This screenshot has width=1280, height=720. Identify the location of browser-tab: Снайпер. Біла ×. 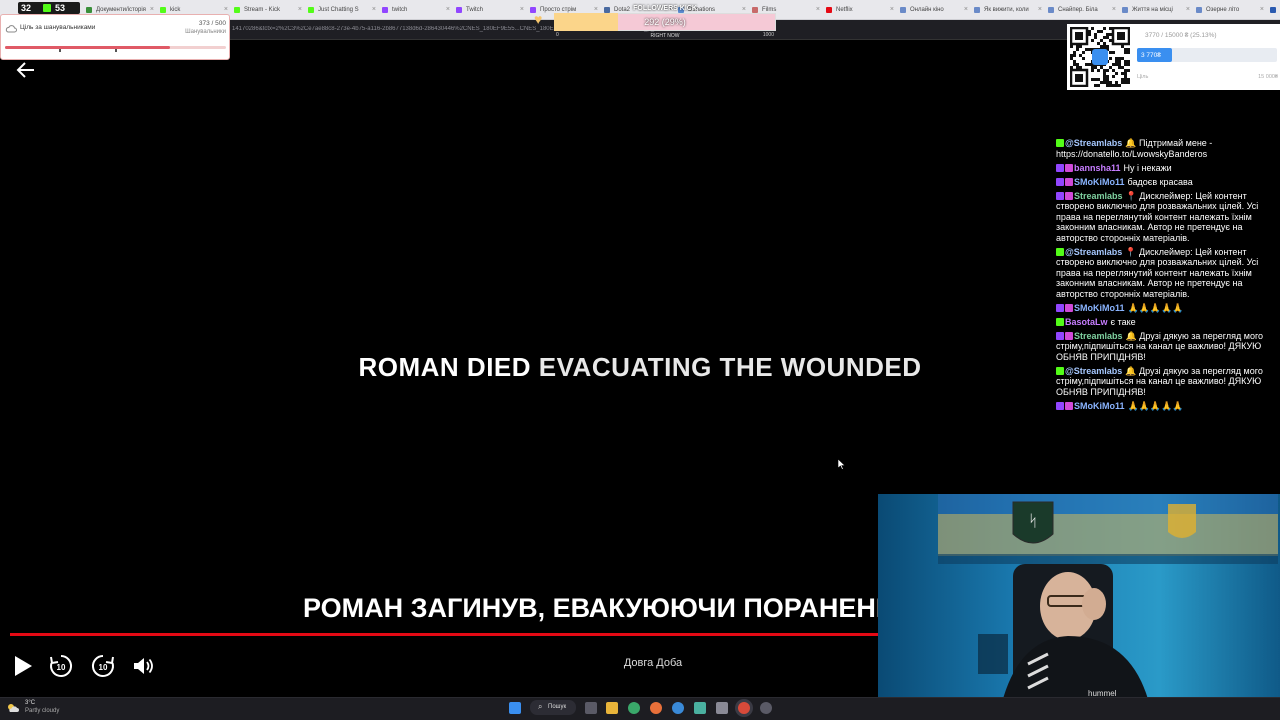
(1081, 10).